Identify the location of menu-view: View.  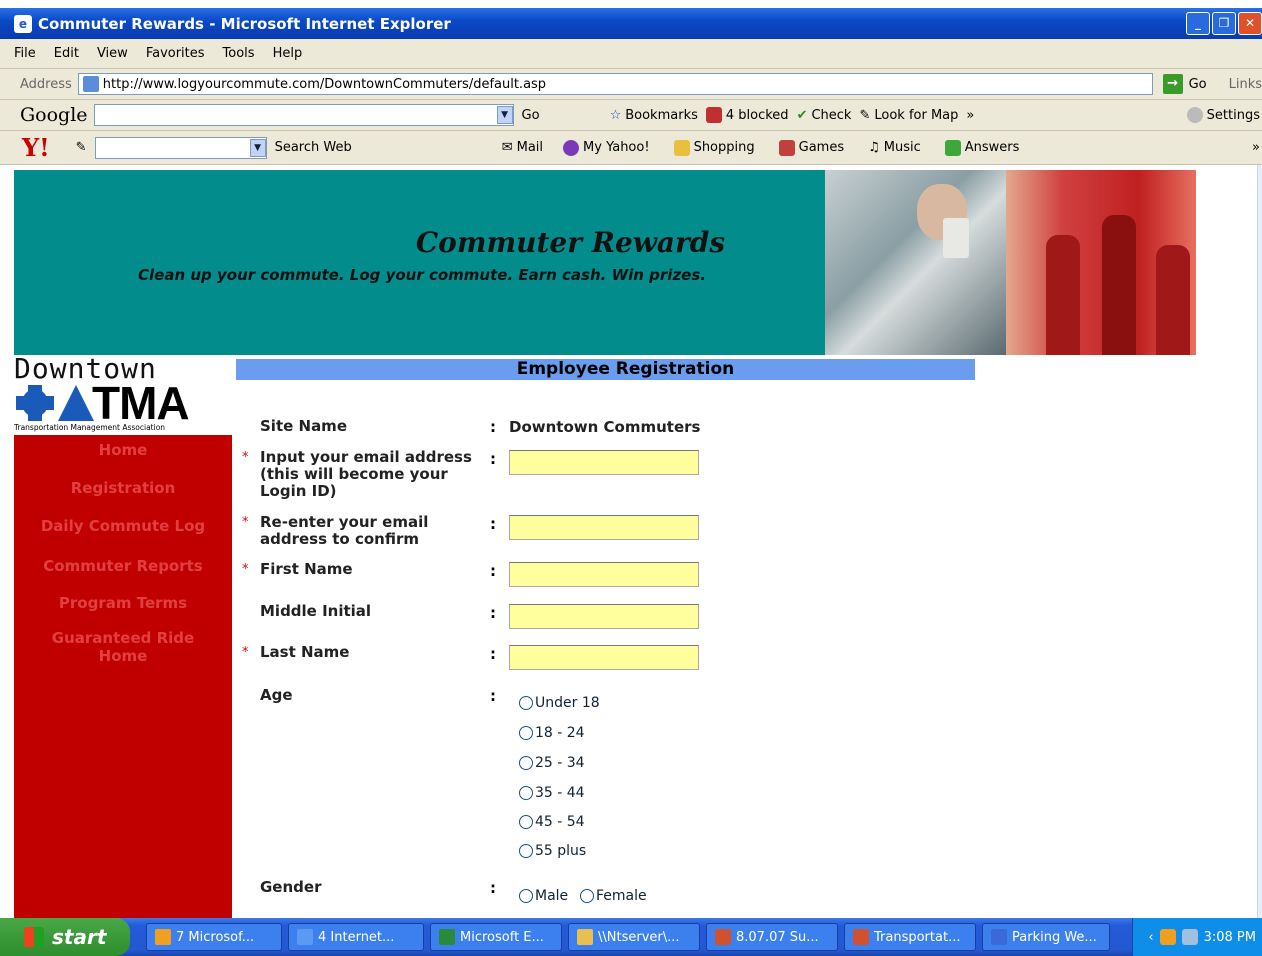
(112, 53).